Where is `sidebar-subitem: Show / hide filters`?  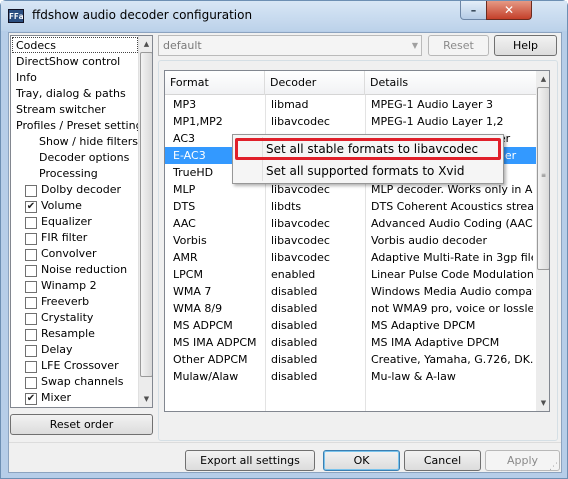
sidebar-subitem: Show / hide filters is located at coordinates (88, 142).